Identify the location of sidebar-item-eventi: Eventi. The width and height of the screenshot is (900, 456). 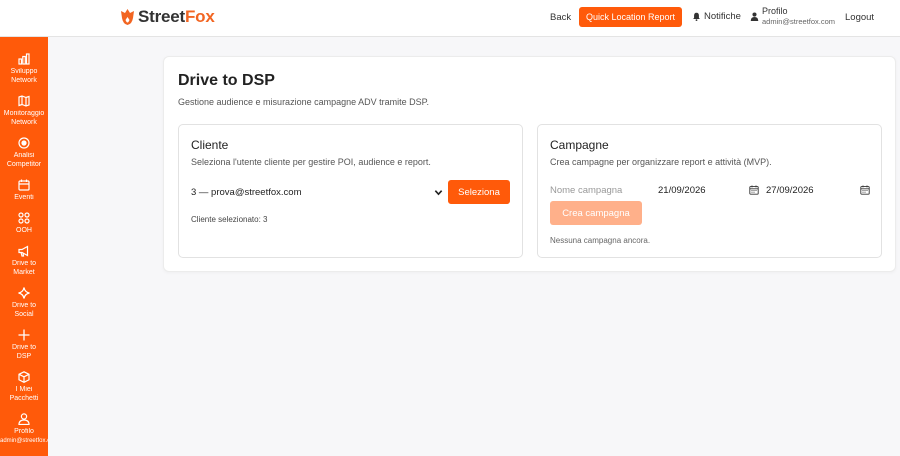
(24, 191).